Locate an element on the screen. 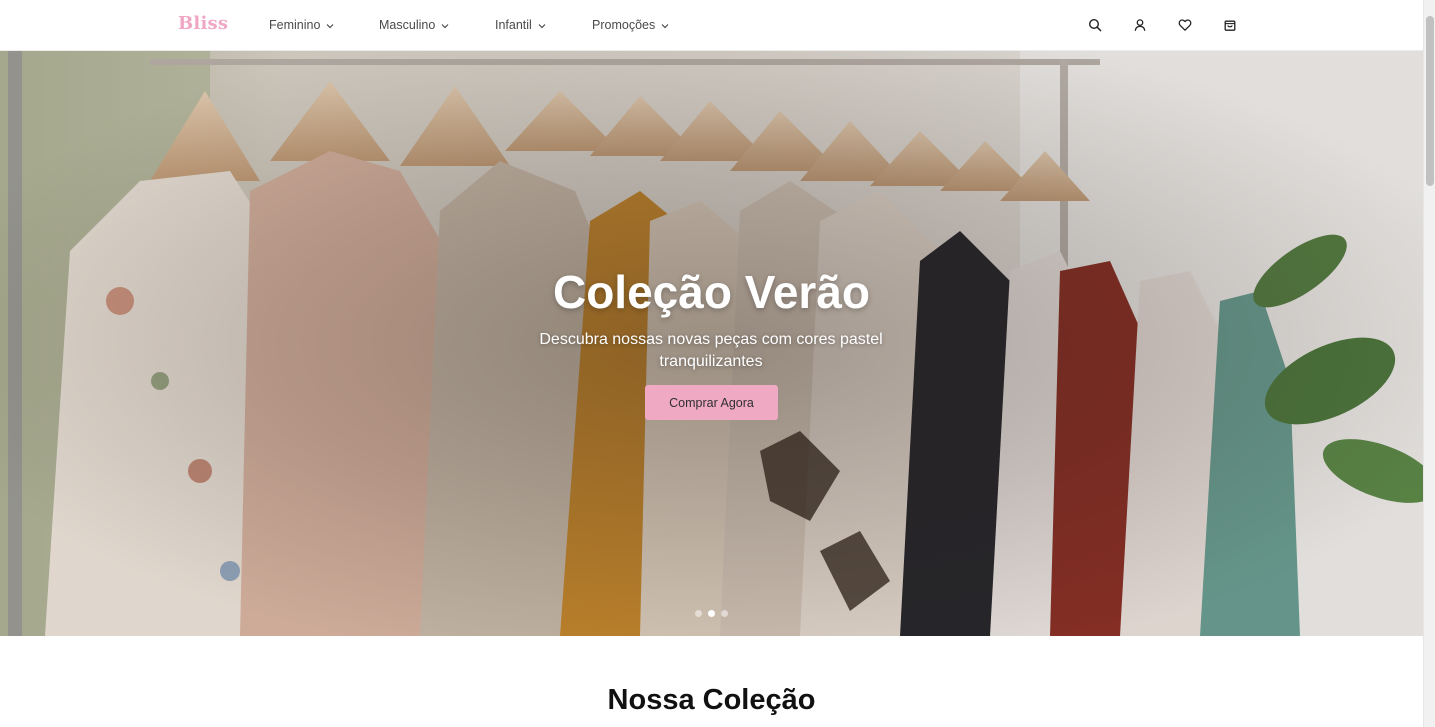  heart-icon is located at coordinates (1185, 25).